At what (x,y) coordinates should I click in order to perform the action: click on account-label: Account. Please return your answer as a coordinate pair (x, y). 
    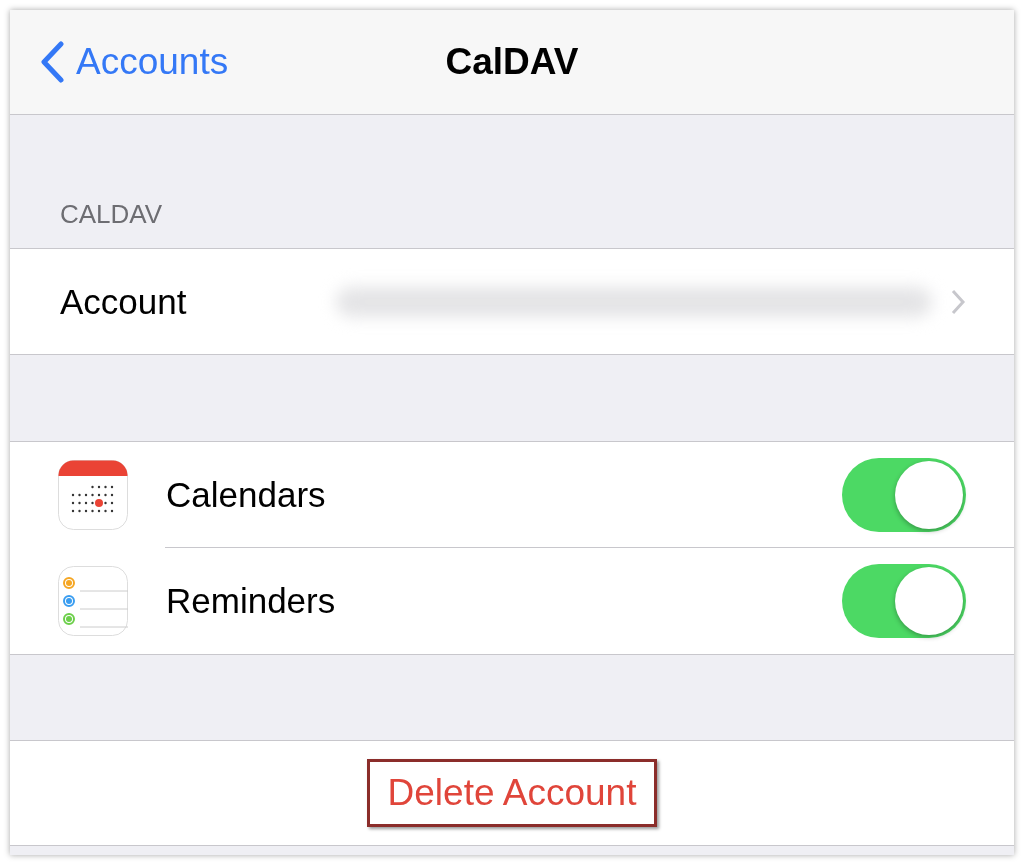
    Looking at the image, I should click on (123, 301).